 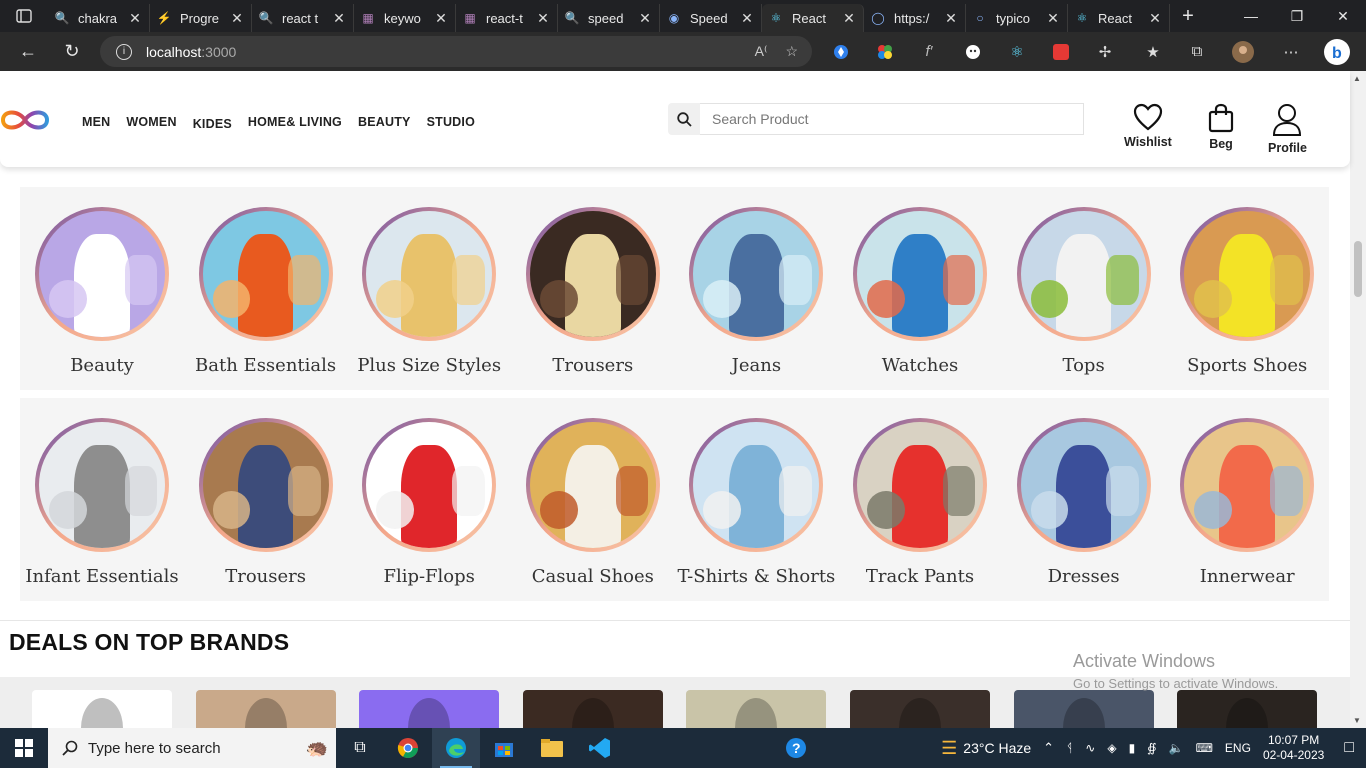 What do you see at coordinates (761, 51) in the screenshot?
I see `read-aloud-icon: A⁽` at bounding box center [761, 51].